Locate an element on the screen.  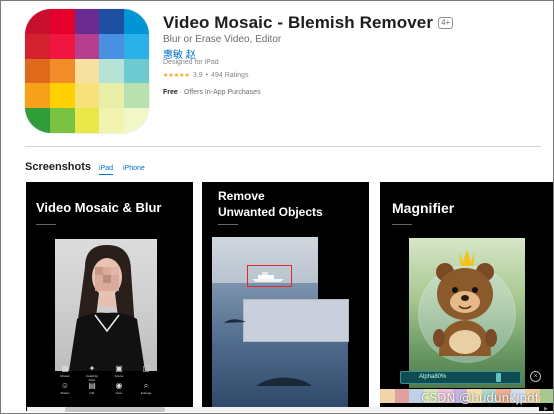
tool-blank: ▢ is located at coordinates (146, 369).